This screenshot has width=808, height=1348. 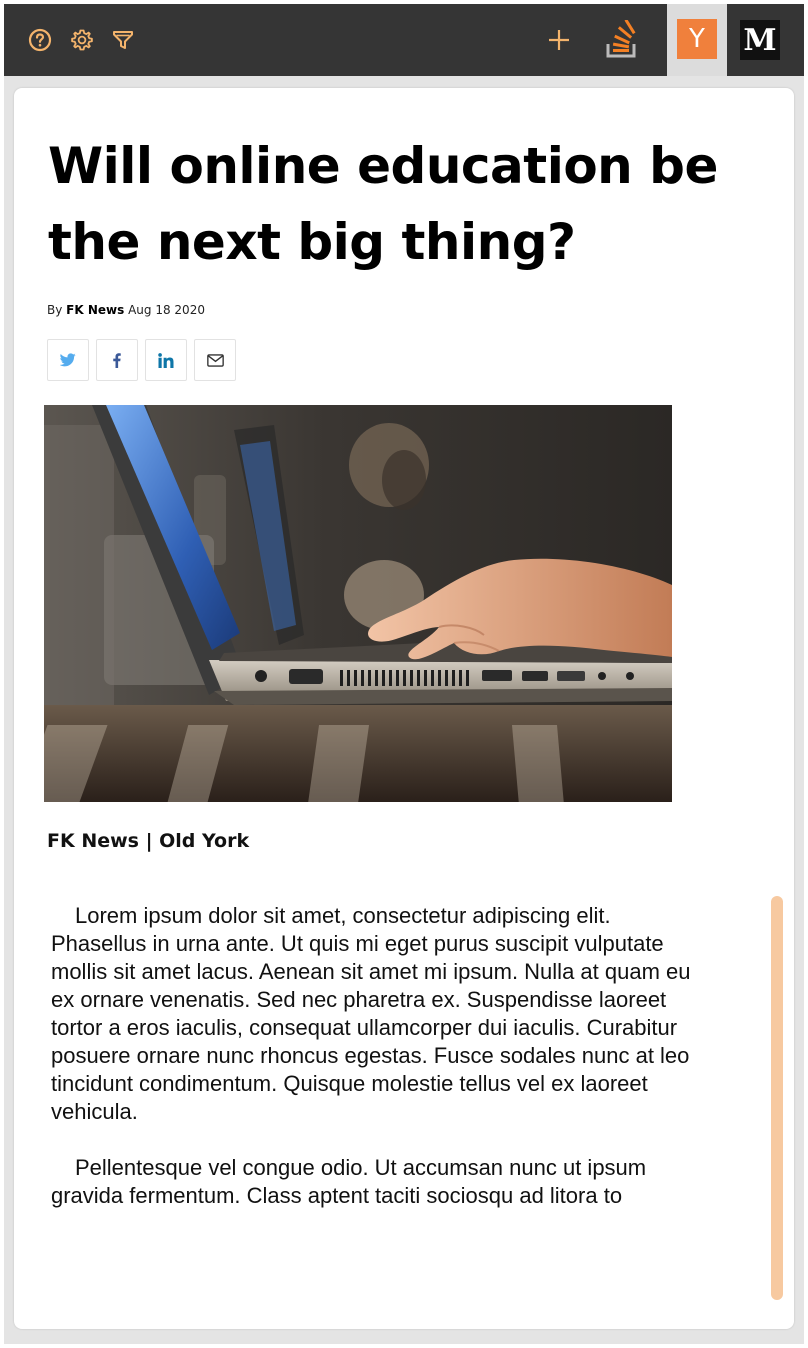 I want to click on byline: By FK News Aug 18 2020, so click(x=126, y=310).